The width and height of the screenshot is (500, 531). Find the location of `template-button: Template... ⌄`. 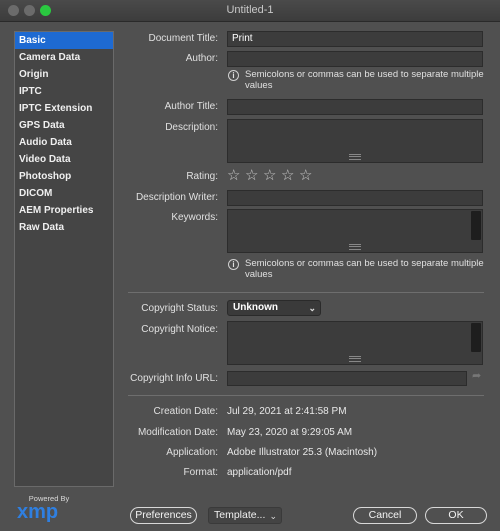

template-button: Template... ⌄ is located at coordinates (245, 515).